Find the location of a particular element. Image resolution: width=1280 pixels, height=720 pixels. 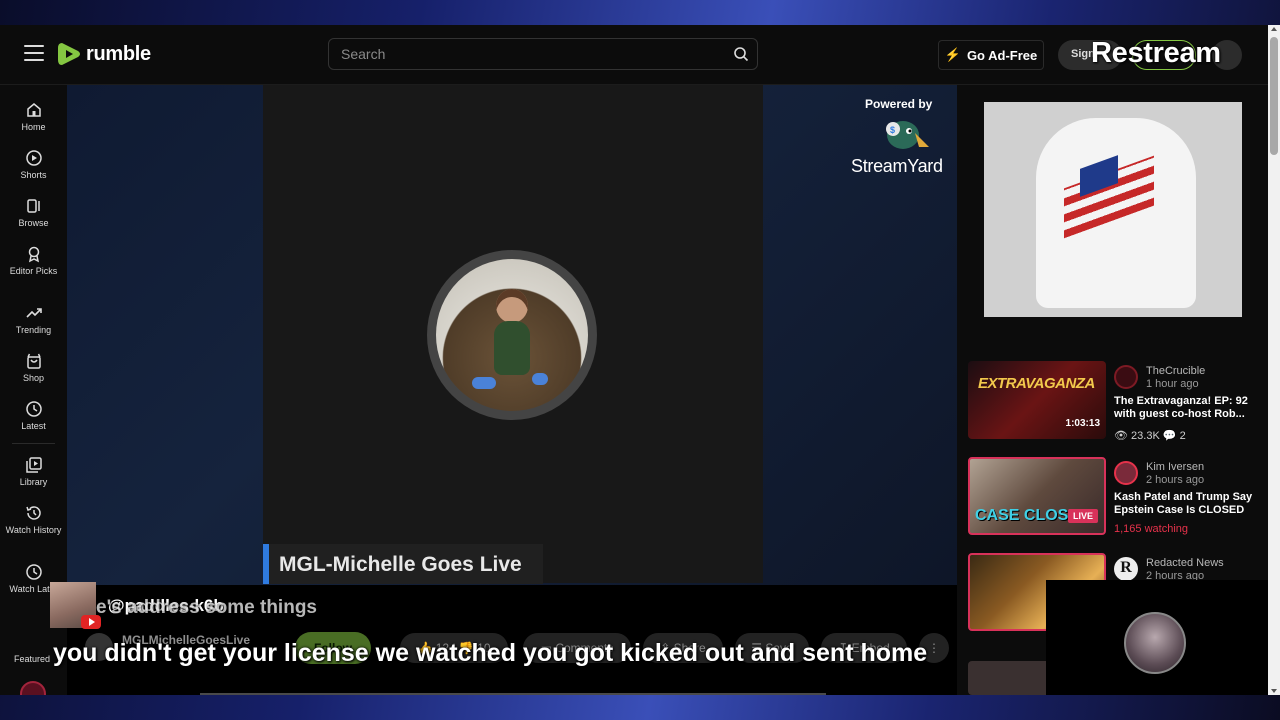

menu-icon is located at coordinates (34, 54).